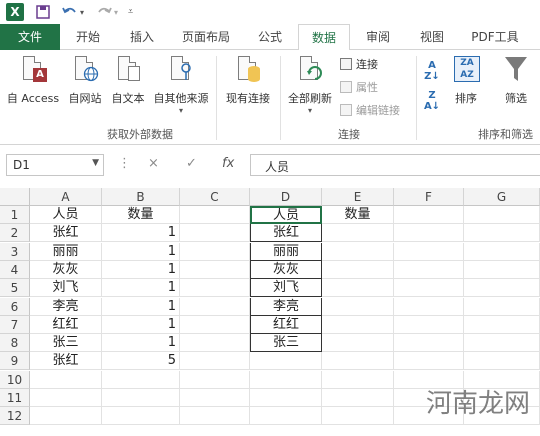 The width and height of the screenshot is (540, 436). What do you see at coordinates (15, 379) in the screenshot?
I see `row-header: 10` at bounding box center [15, 379].